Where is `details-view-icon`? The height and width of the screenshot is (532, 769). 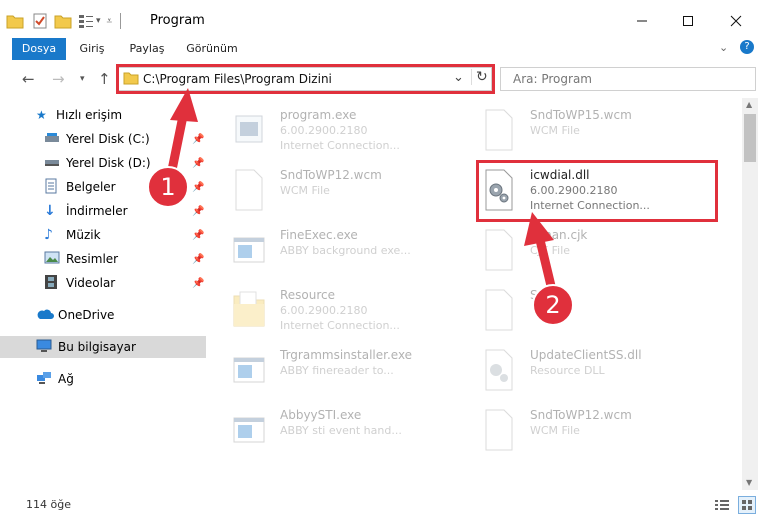
details-view-icon is located at coordinates (722, 505).